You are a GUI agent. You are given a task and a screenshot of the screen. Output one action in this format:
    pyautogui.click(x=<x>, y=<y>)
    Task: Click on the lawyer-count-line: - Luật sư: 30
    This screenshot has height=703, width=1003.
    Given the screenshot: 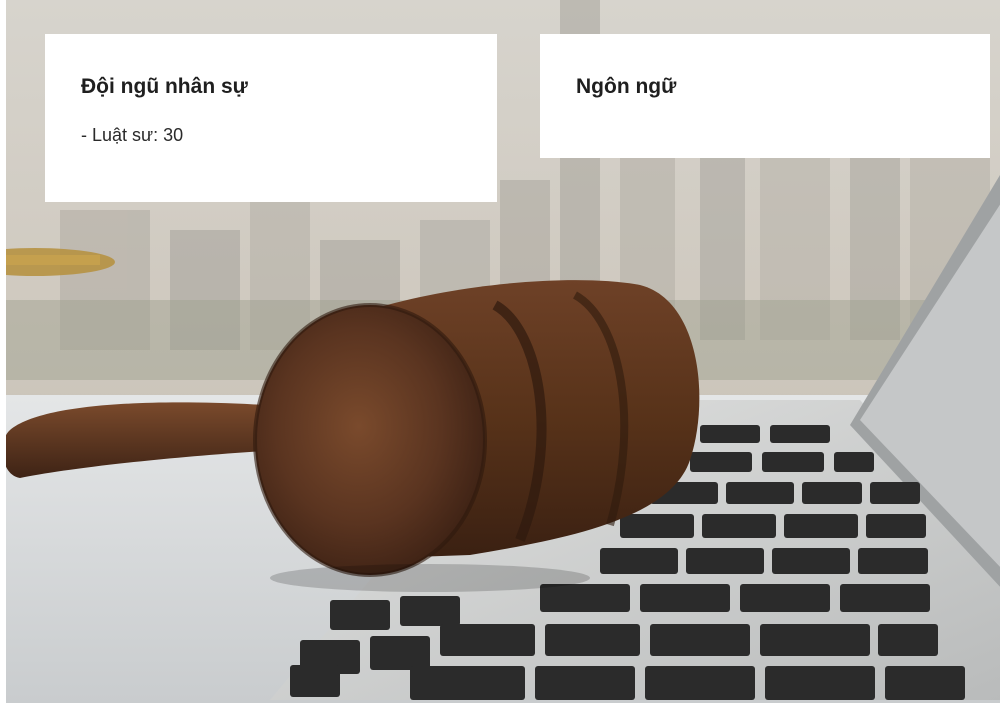 What is the action you would take?
    pyautogui.click(x=132, y=135)
    